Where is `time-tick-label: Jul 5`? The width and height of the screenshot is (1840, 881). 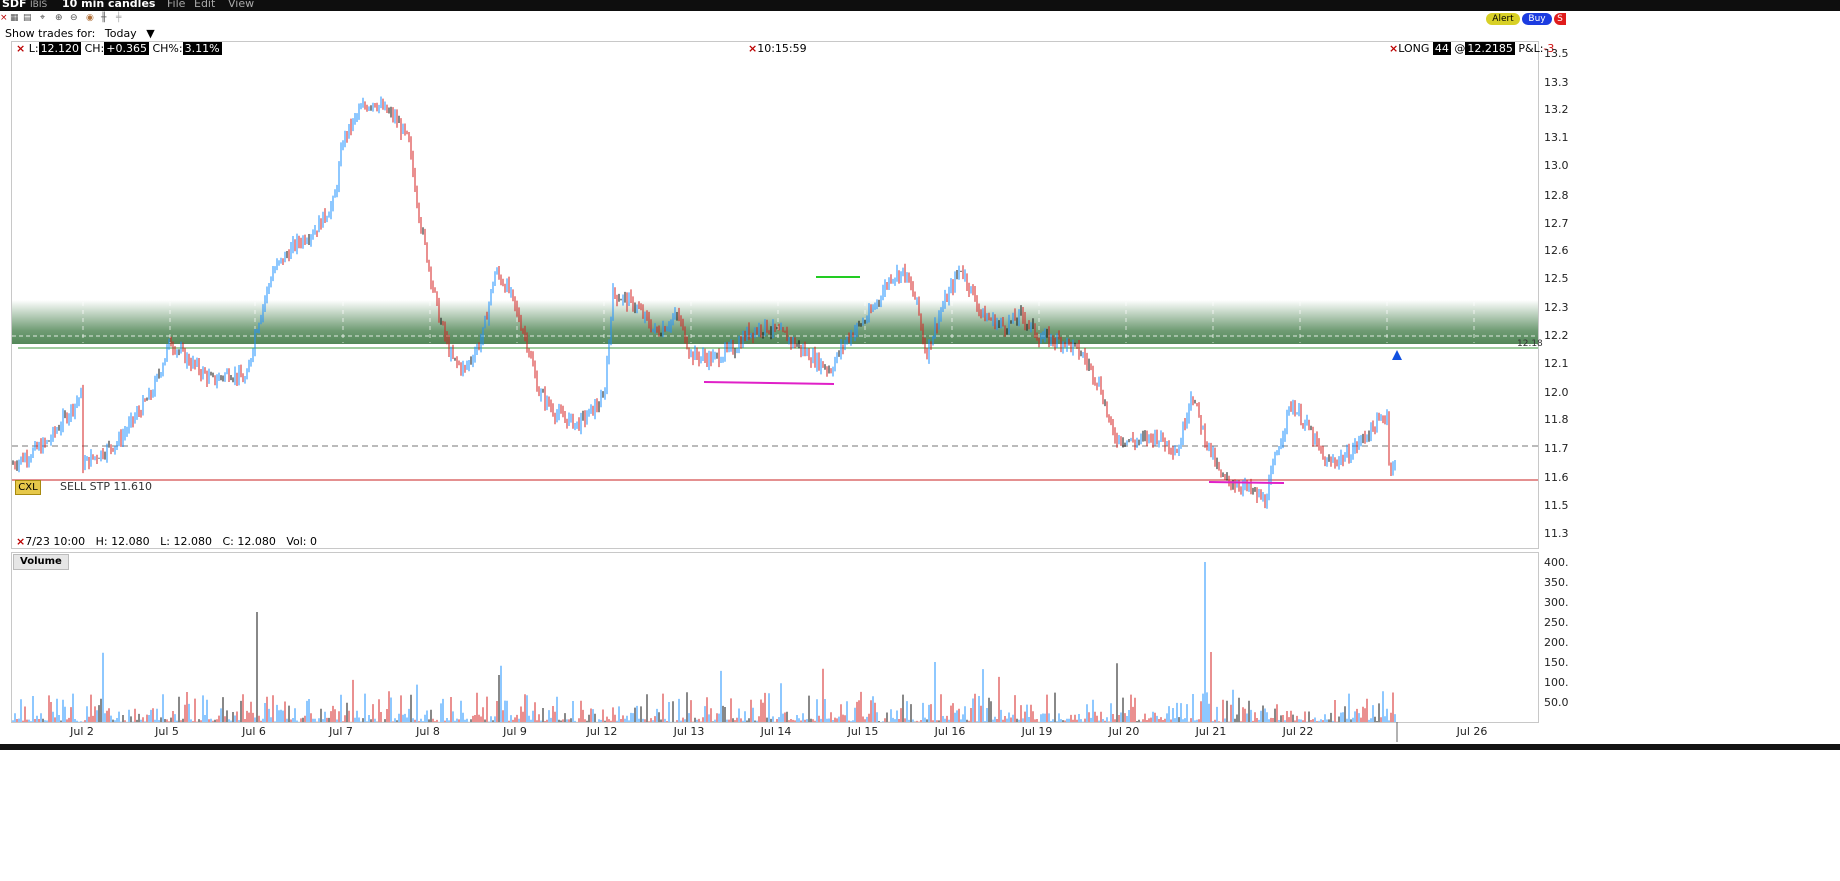
time-tick-label: Jul 5 is located at coordinates (167, 731).